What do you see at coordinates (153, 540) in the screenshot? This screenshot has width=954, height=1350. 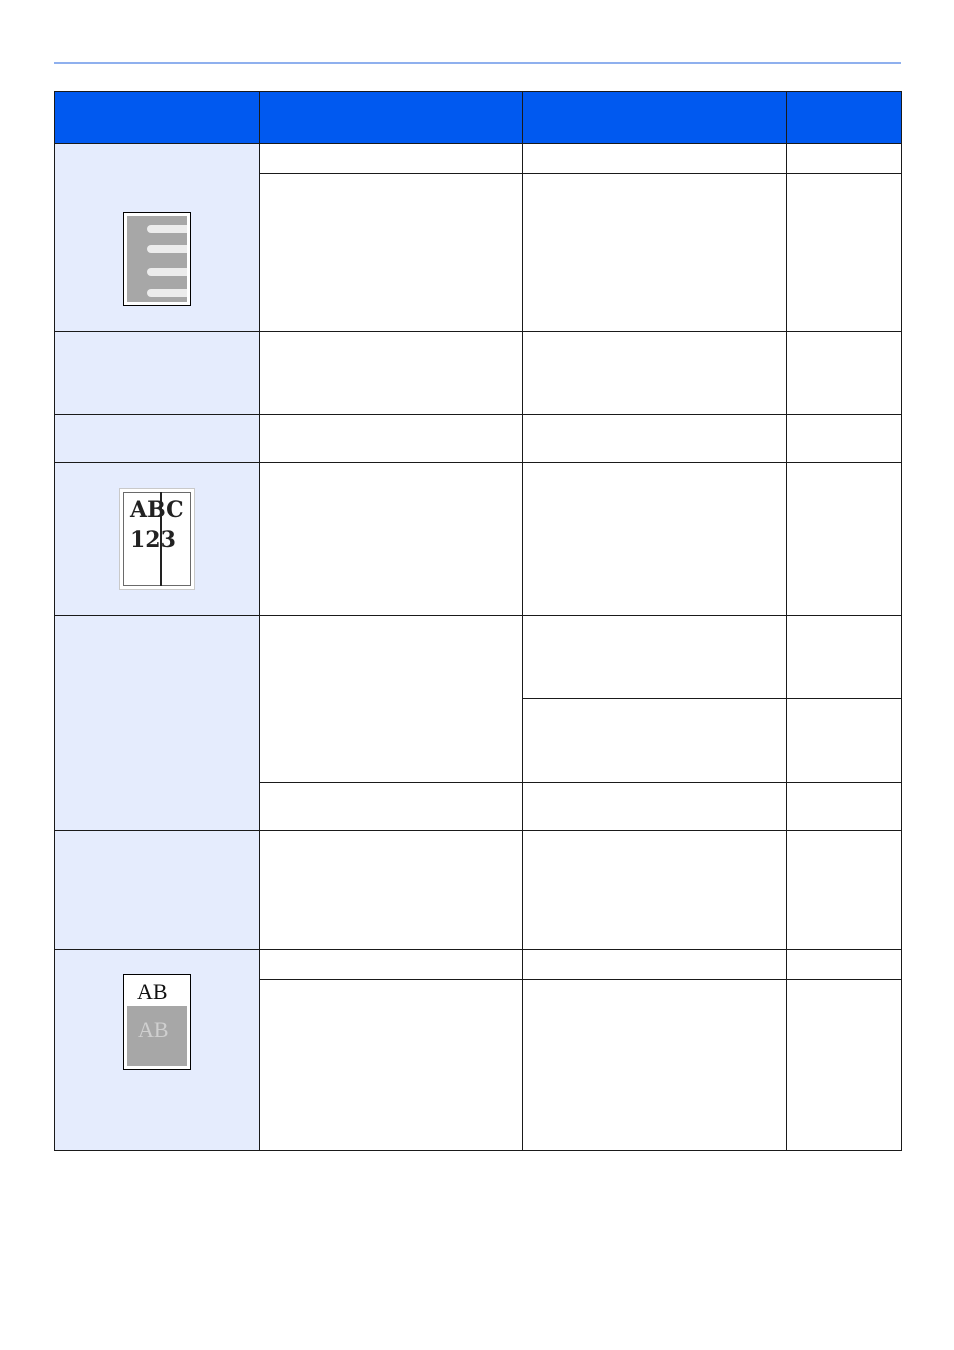 I see `sample-text-line2: 123` at bounding box center [153, 540].